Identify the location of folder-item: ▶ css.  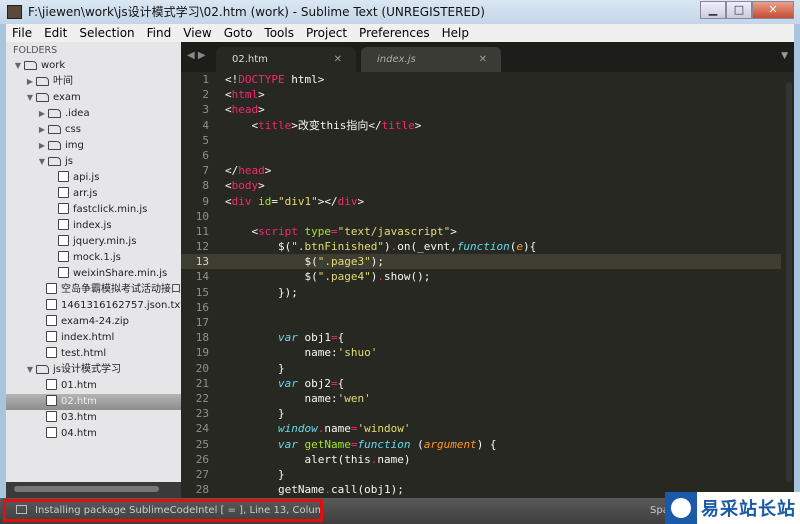
(93, 130).